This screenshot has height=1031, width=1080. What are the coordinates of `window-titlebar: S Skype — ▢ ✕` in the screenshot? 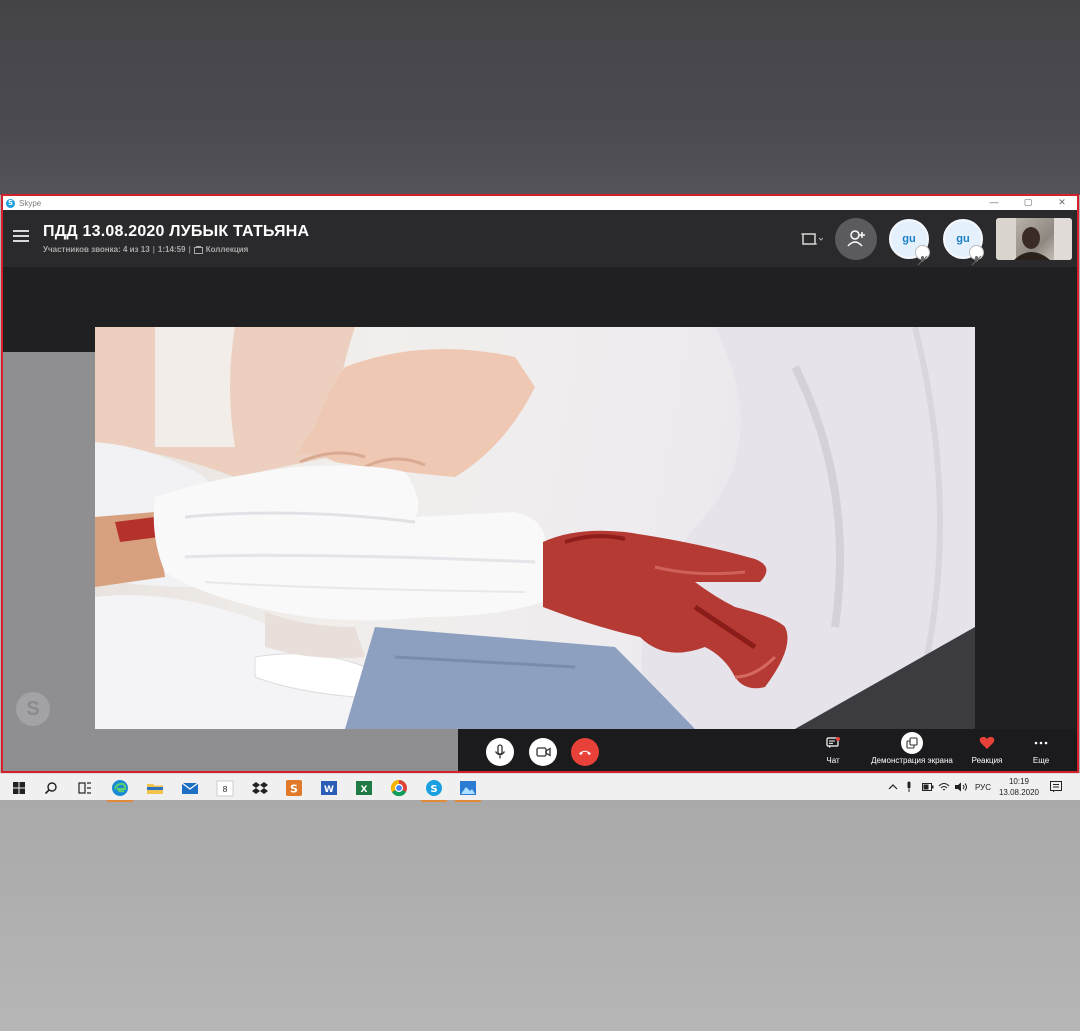 It's located at (540, 203).